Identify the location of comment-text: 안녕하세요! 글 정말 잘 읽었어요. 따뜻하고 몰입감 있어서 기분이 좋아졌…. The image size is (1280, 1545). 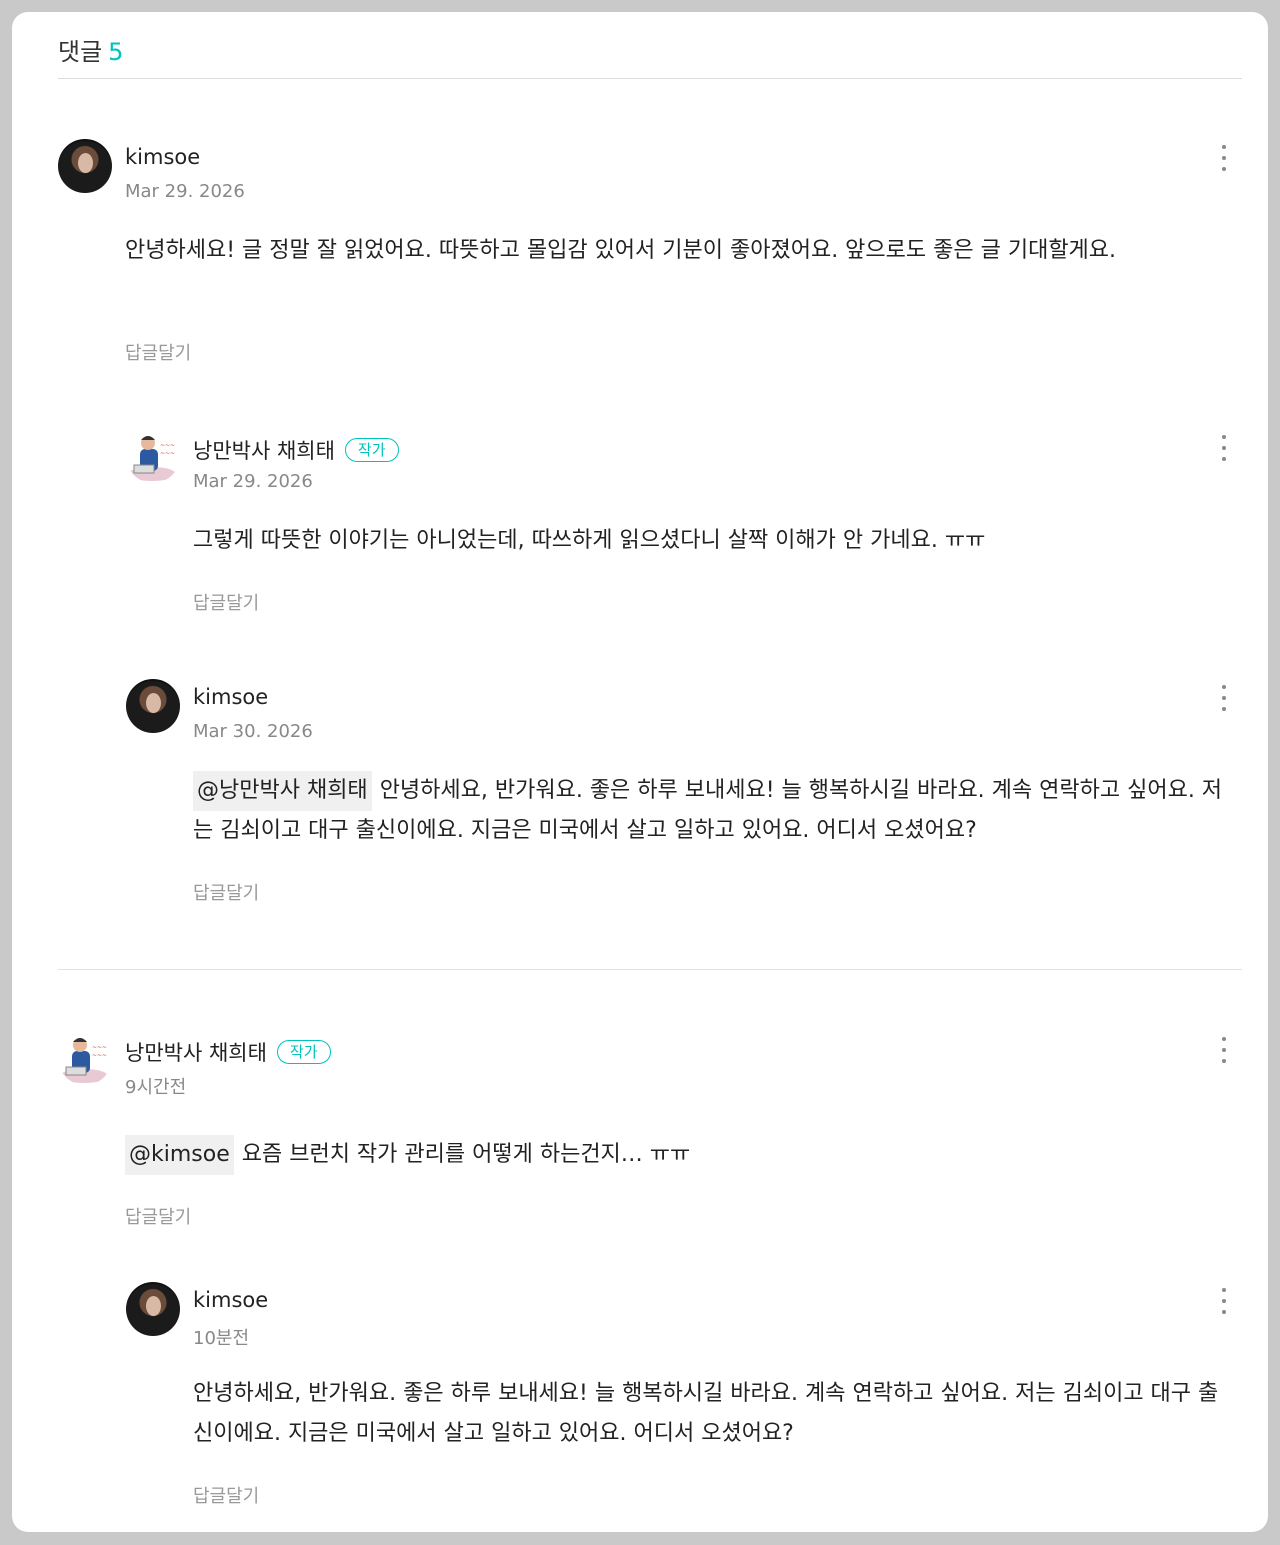
(621, 250).